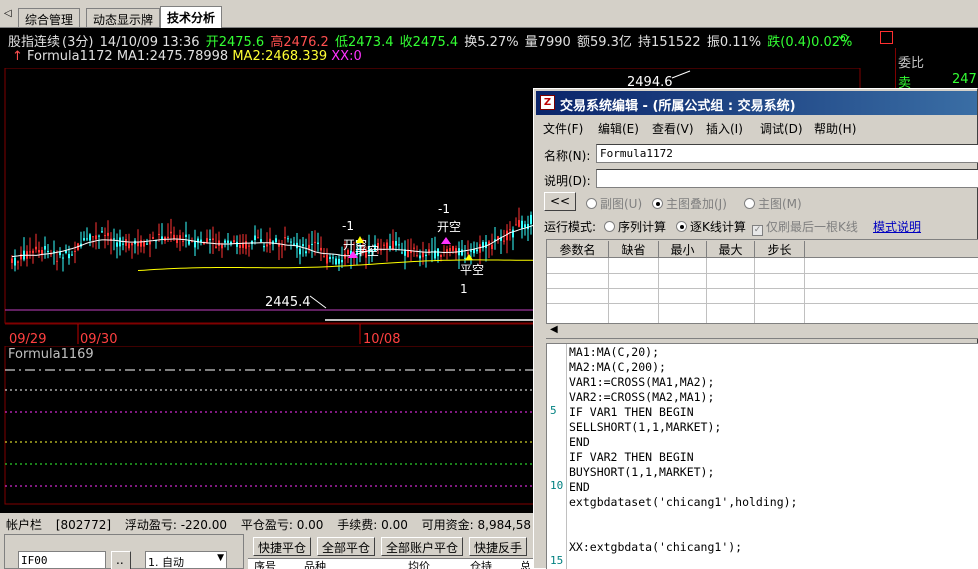 The width and height of the screenshot is (978, 569). Describe the element at coordinates (464, 289) in the screenshot. I see `signal-num: 1` at that location.